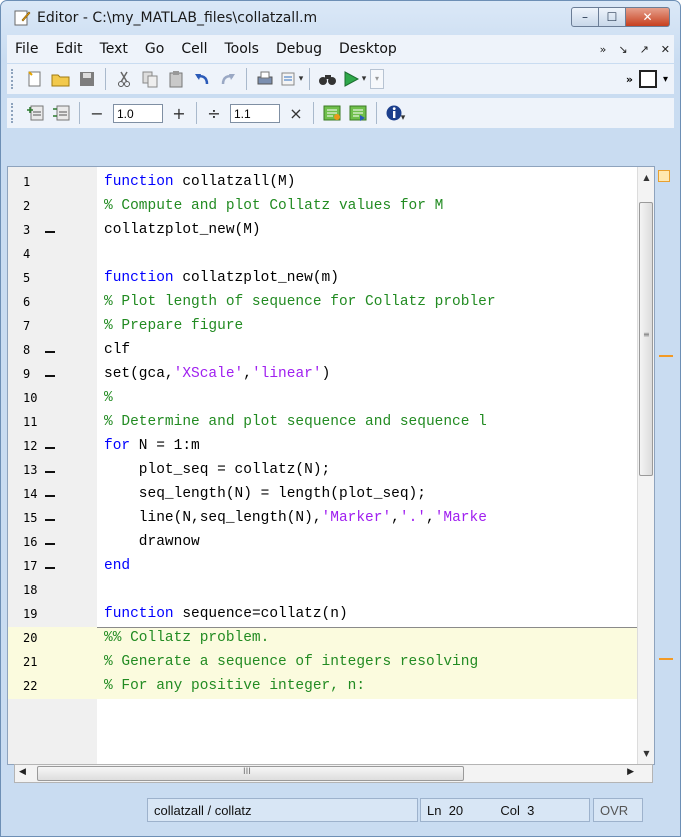 The height and width of the screenshot is (837, 681). I want to click on status-overwrite-mode: OVR, so click(618, 810).